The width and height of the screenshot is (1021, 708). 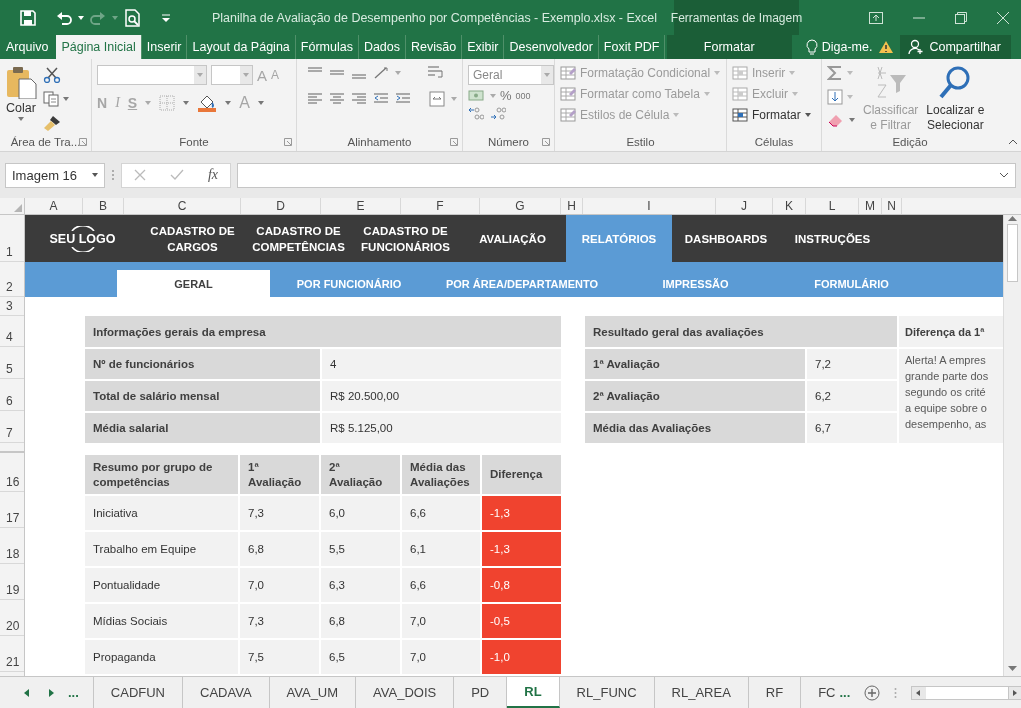 I want to click on nav-tab: AVALIAÇÃO, so click(x=512, y=238).